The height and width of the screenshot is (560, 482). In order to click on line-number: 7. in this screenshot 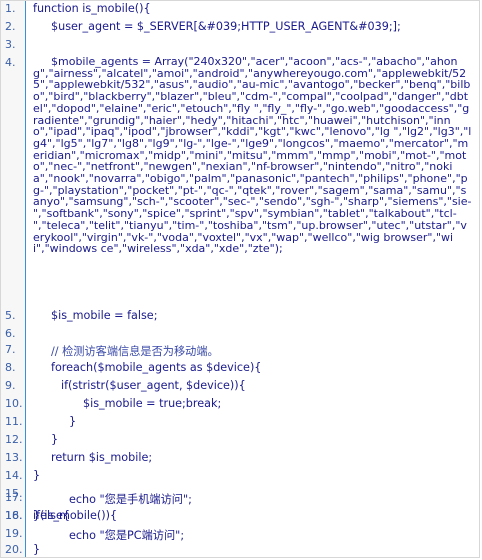, I will do `click(10, 349)`.